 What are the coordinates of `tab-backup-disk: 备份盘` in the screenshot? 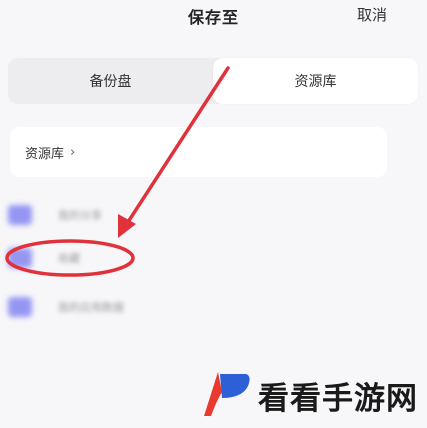 It's located at (110, 81).